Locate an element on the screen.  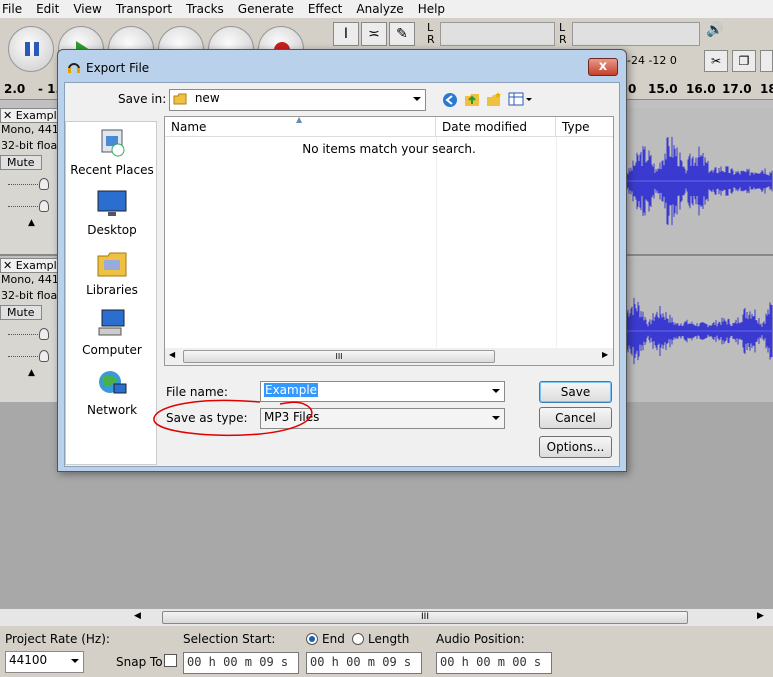
end-radio is located at coordinates (312, 639).